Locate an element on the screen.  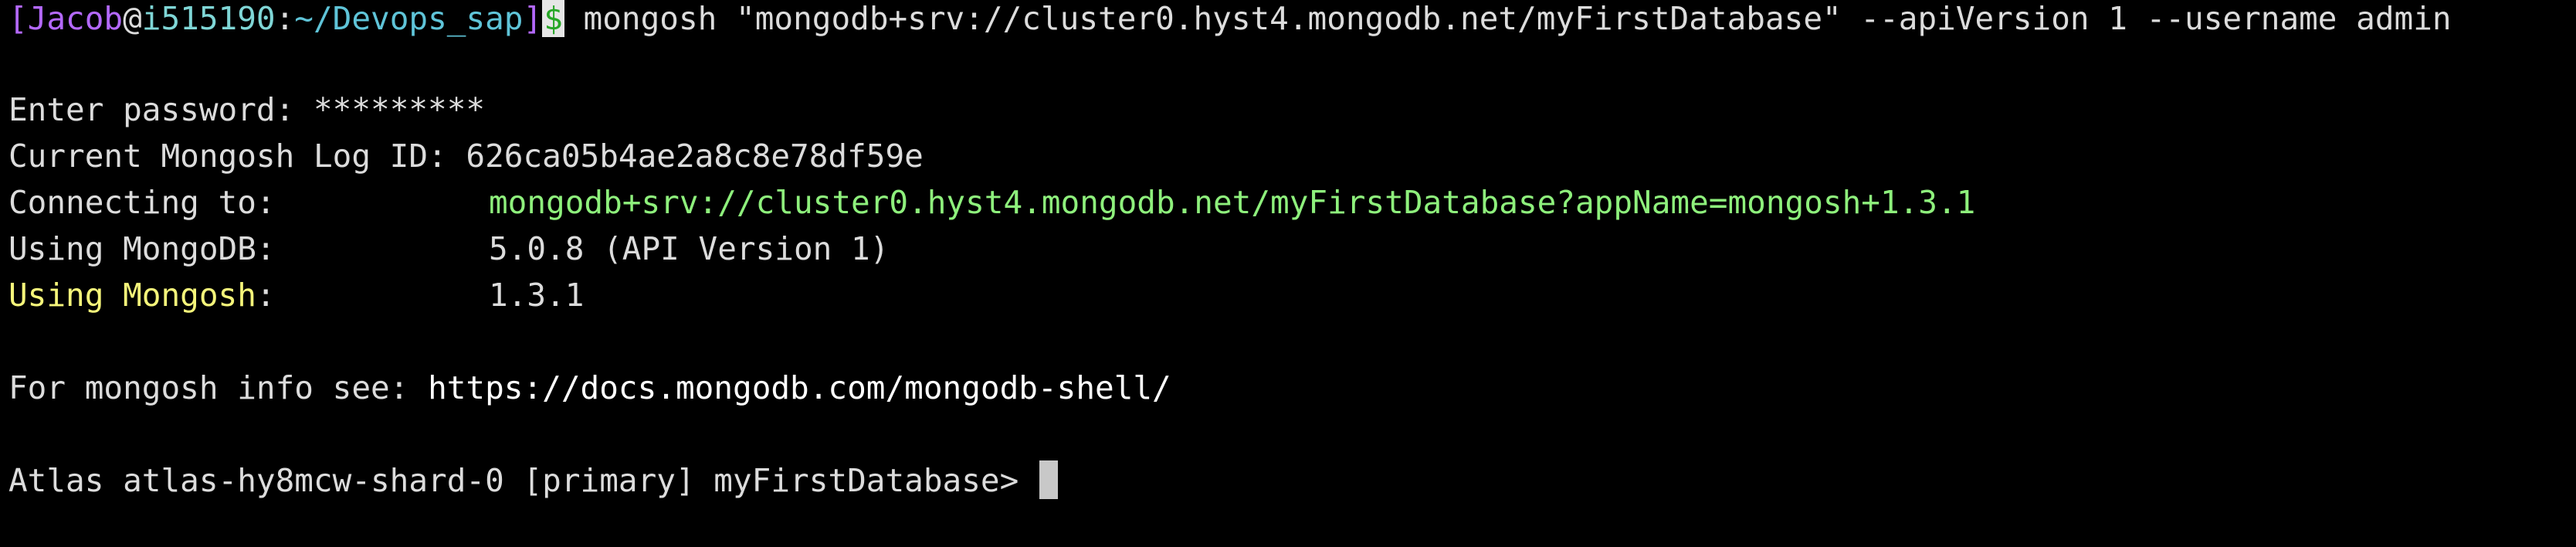
mongodb-version: 5.0.8 (API Version 1) is located at coordinates (689, 248).